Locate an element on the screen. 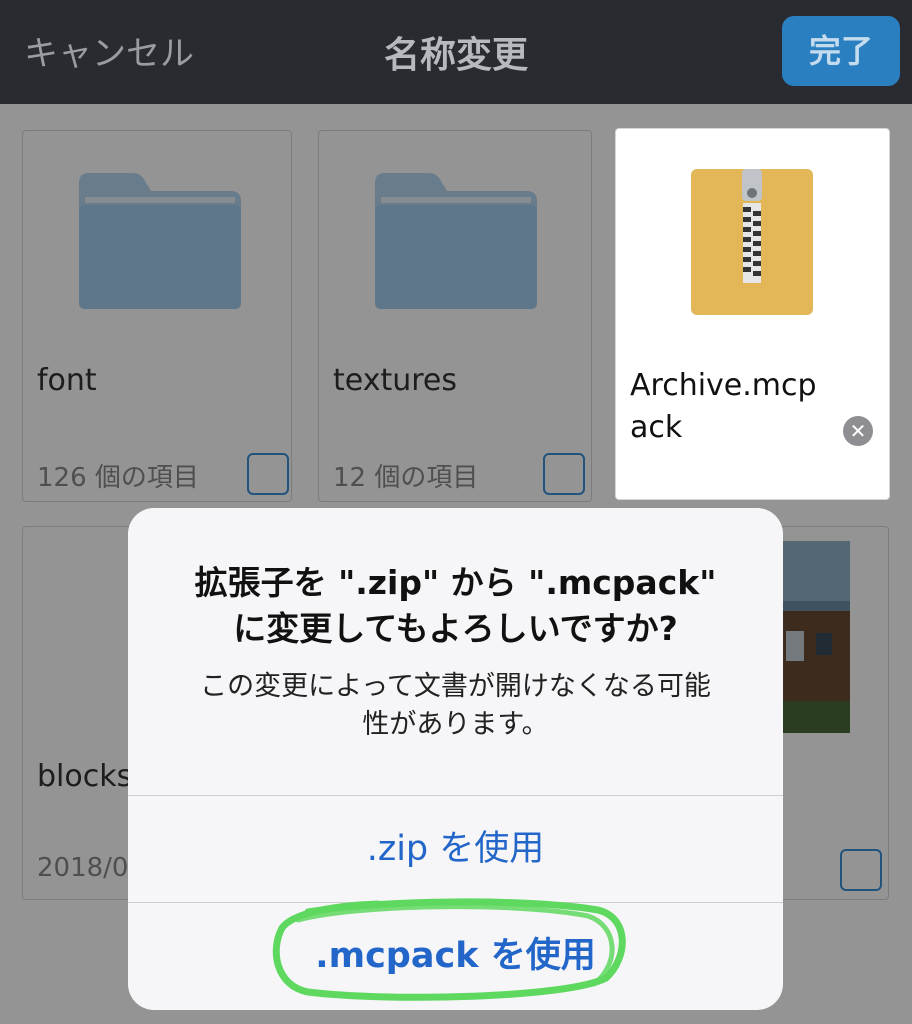 The width and height of the screenshot is (912, 1024). nav-bar: キャンセル 名称変更 完了 is located at coordinates (456, 52).